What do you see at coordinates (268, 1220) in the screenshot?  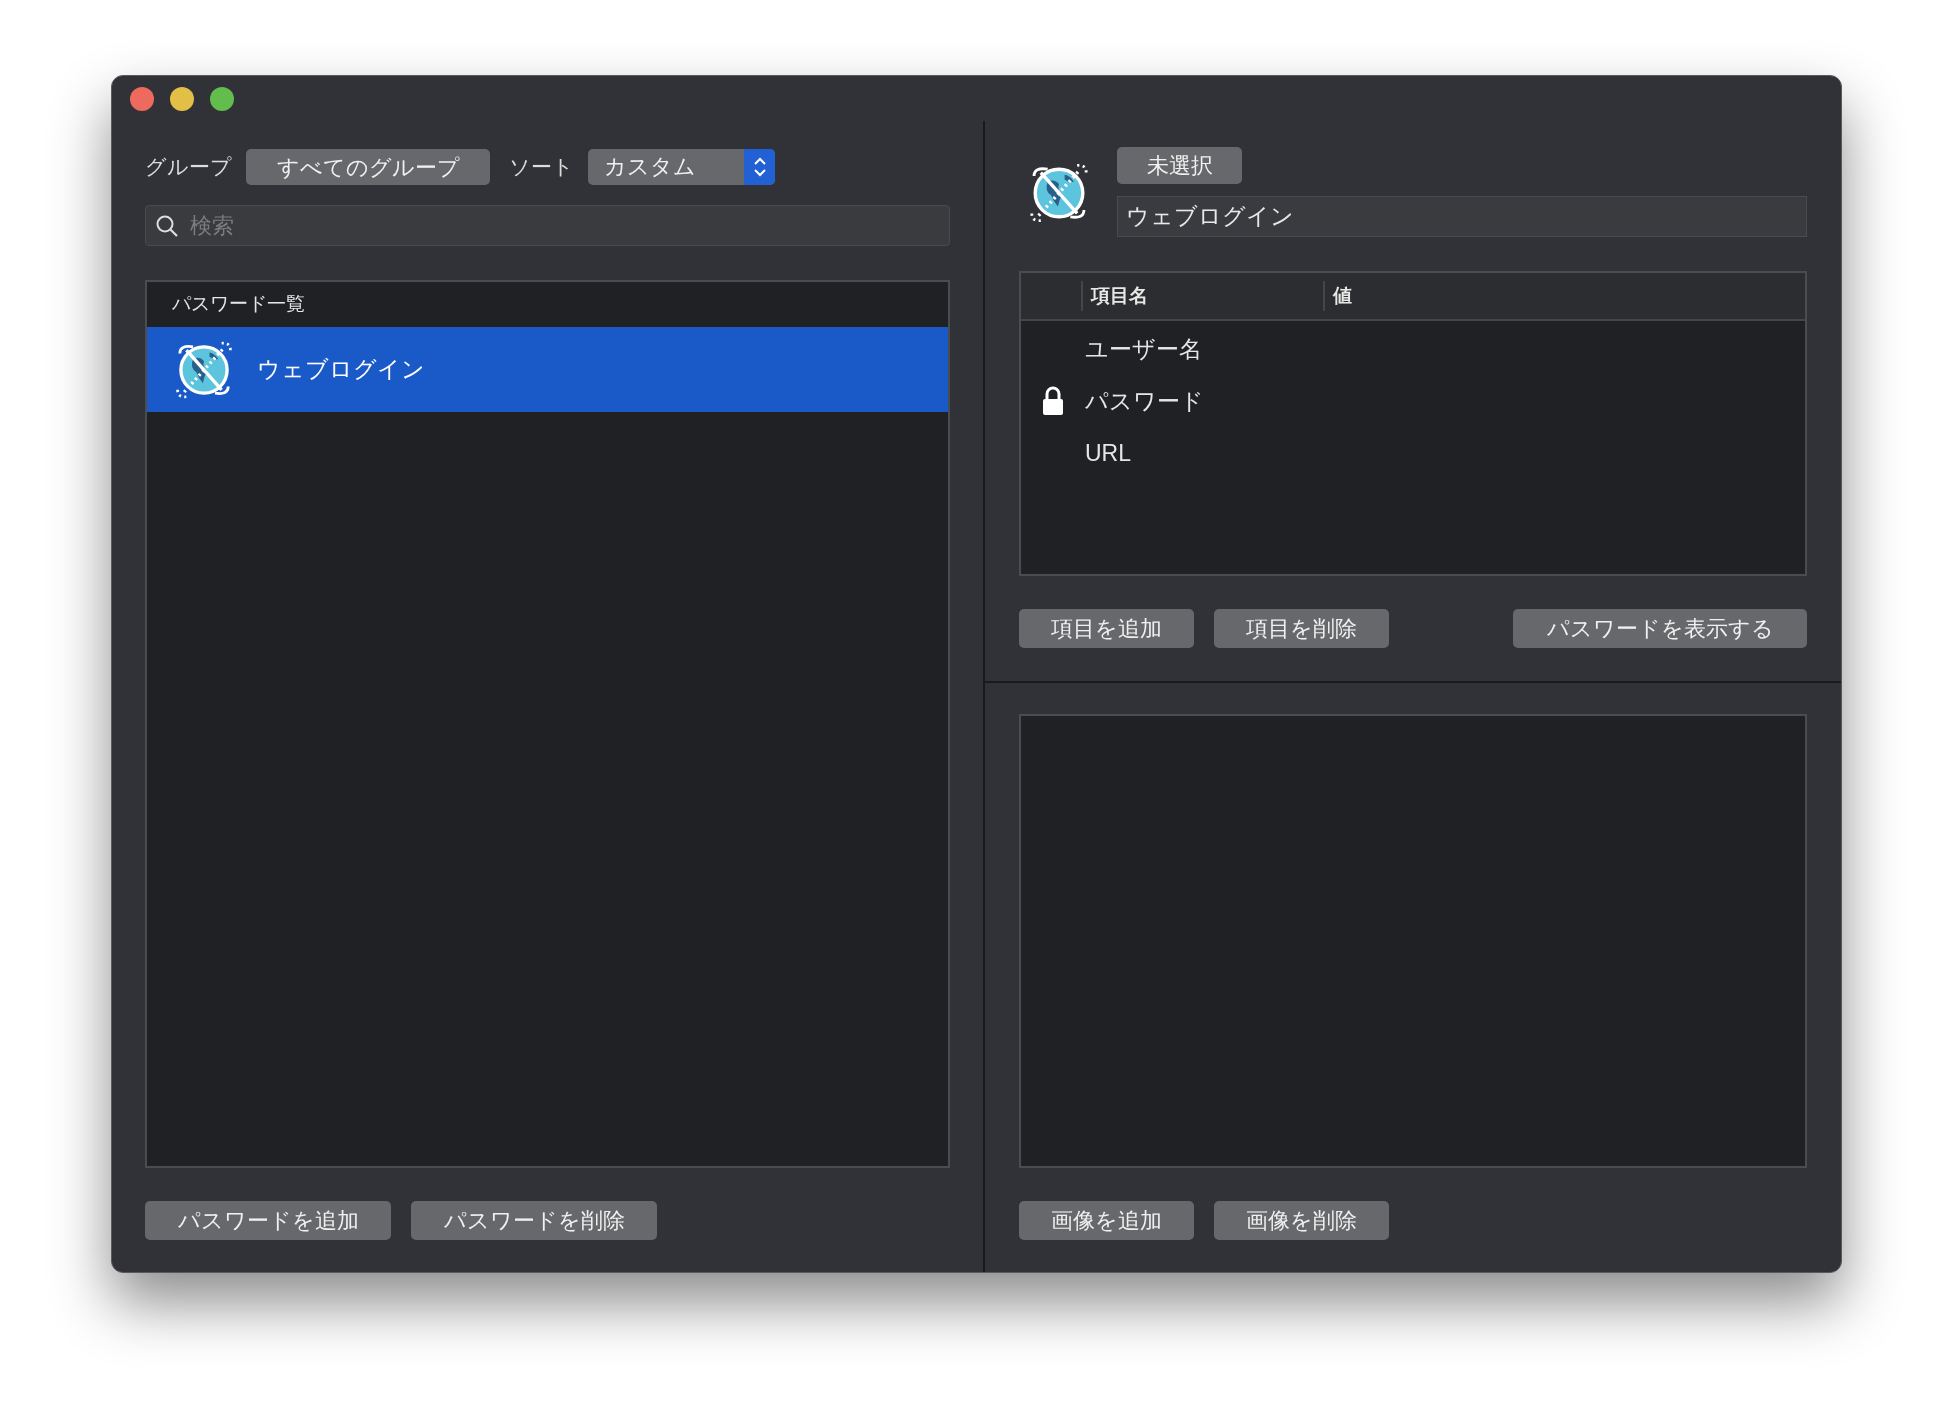 I see `list-action-button: パスワードを追加` at bounding box center [268, 1220].